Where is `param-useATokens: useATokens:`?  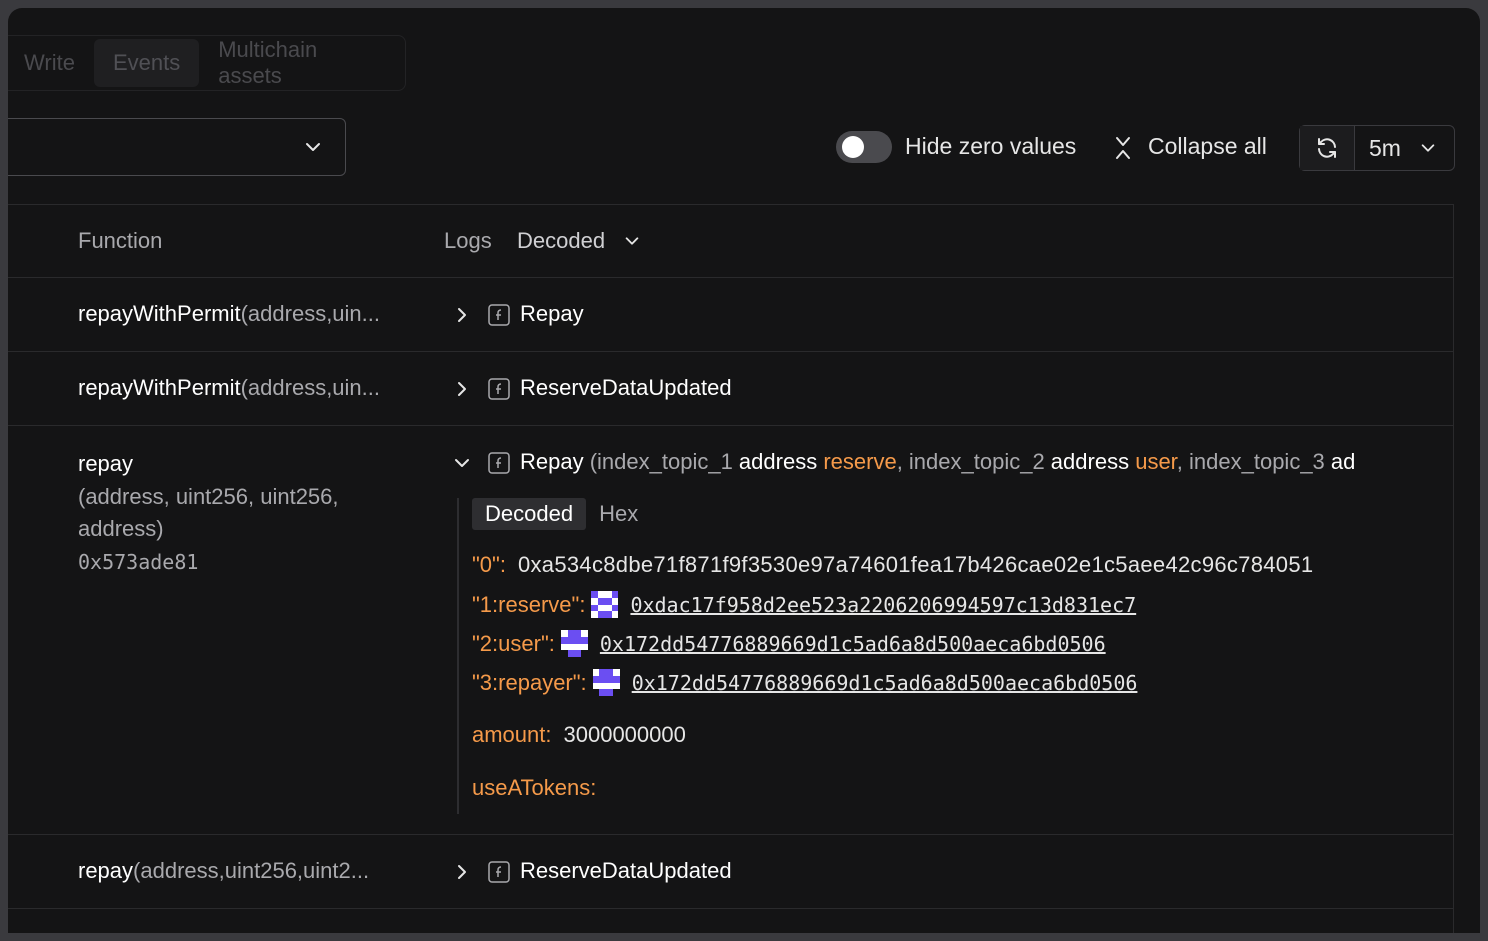
param-useATokens: useATokens: is located at coordinates (534, 788).